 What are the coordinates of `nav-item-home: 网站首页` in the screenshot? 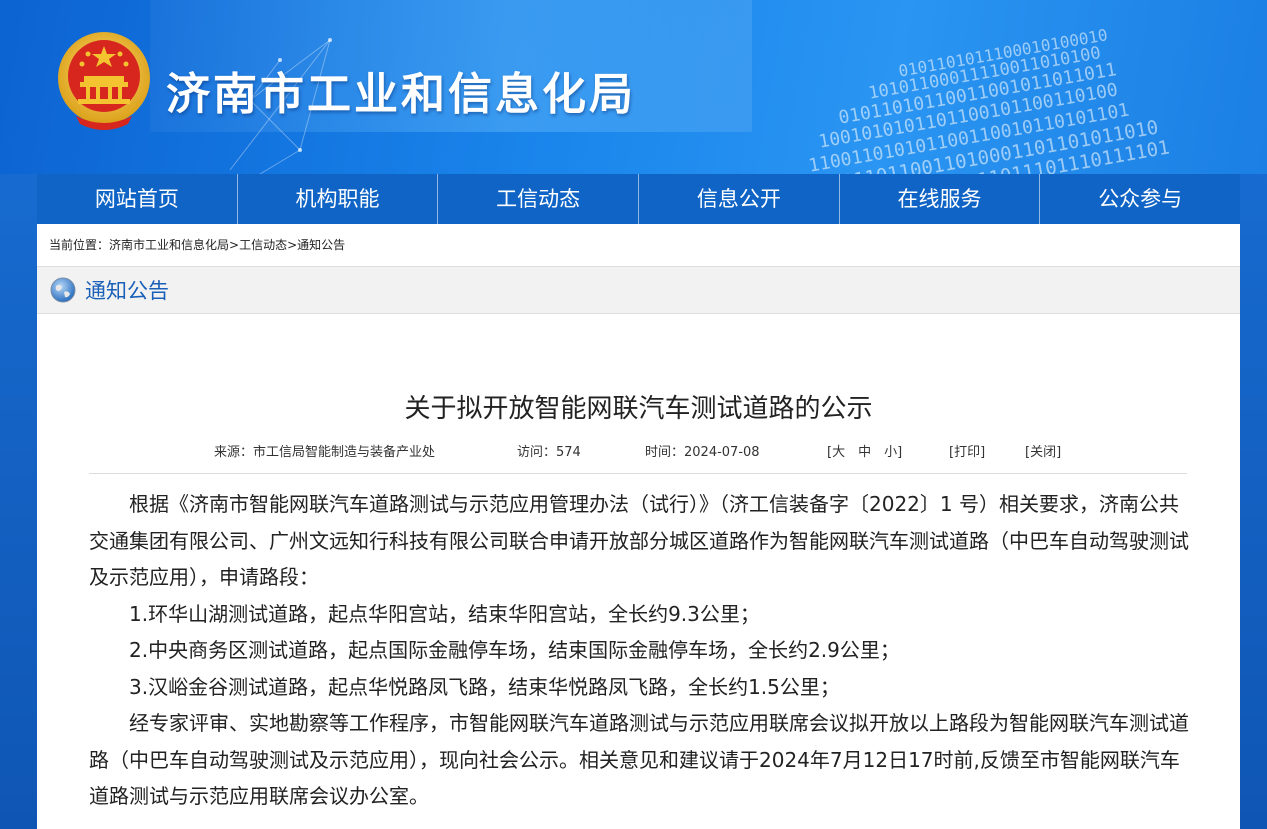 It's located at (137, 199).